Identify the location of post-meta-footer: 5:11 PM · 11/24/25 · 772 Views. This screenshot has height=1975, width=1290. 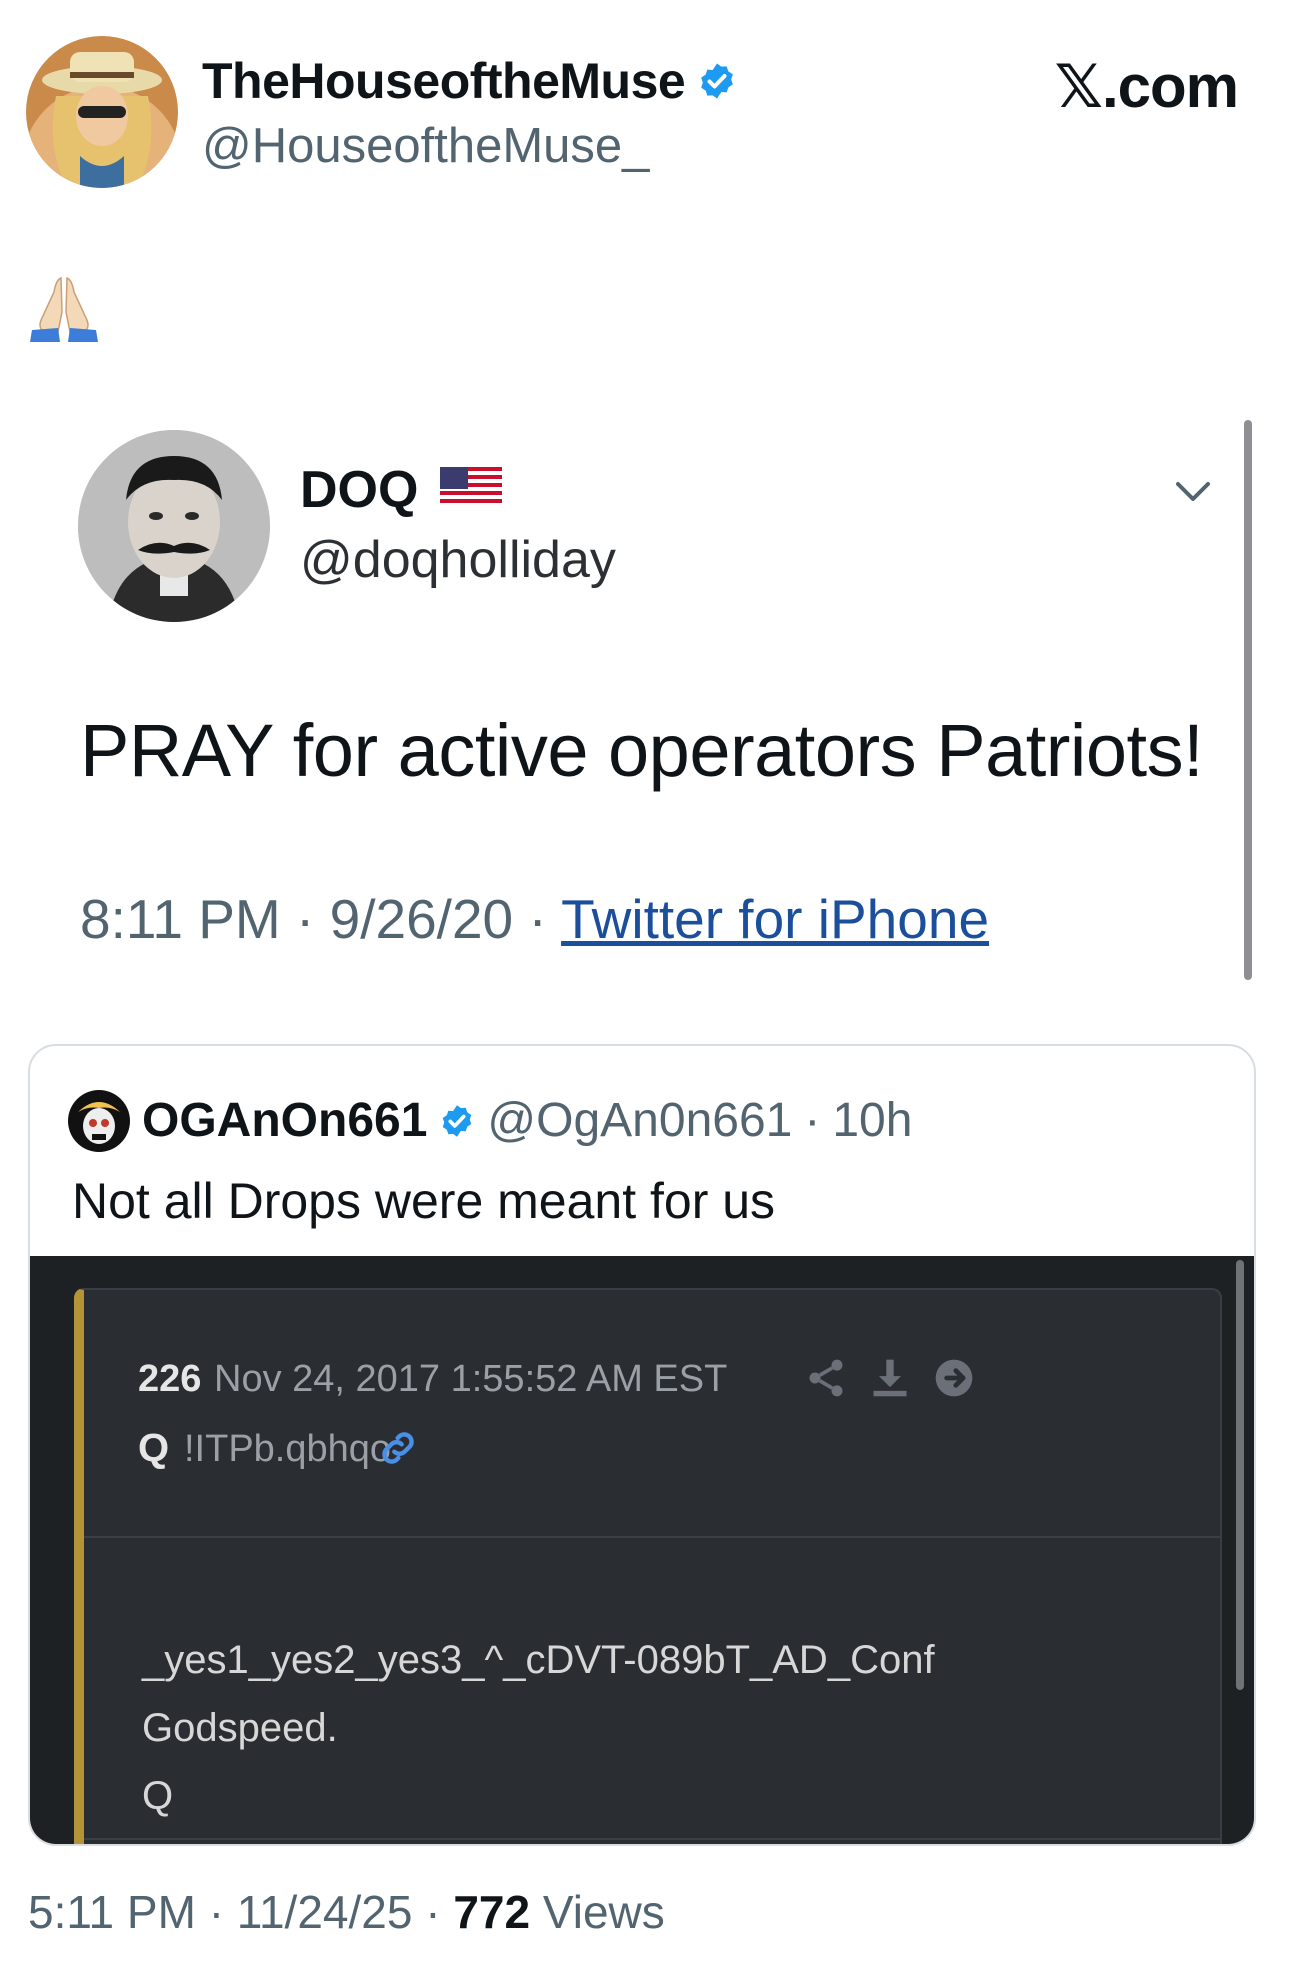
(346, 1912).